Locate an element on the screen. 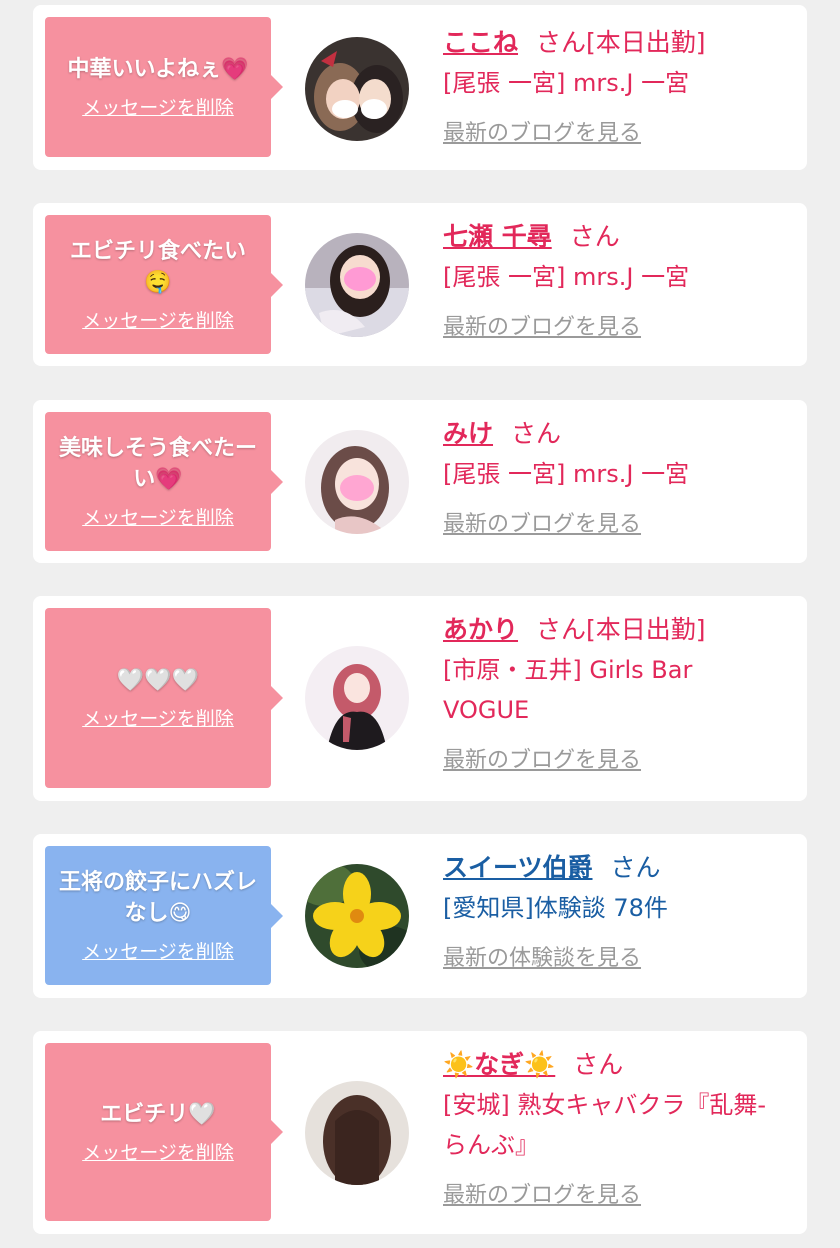 This screenshot has width=840, height=1248. message-bubble: 美味しそう食べたーい💗 メッセージを削除 is located at coordinates (164, 481).